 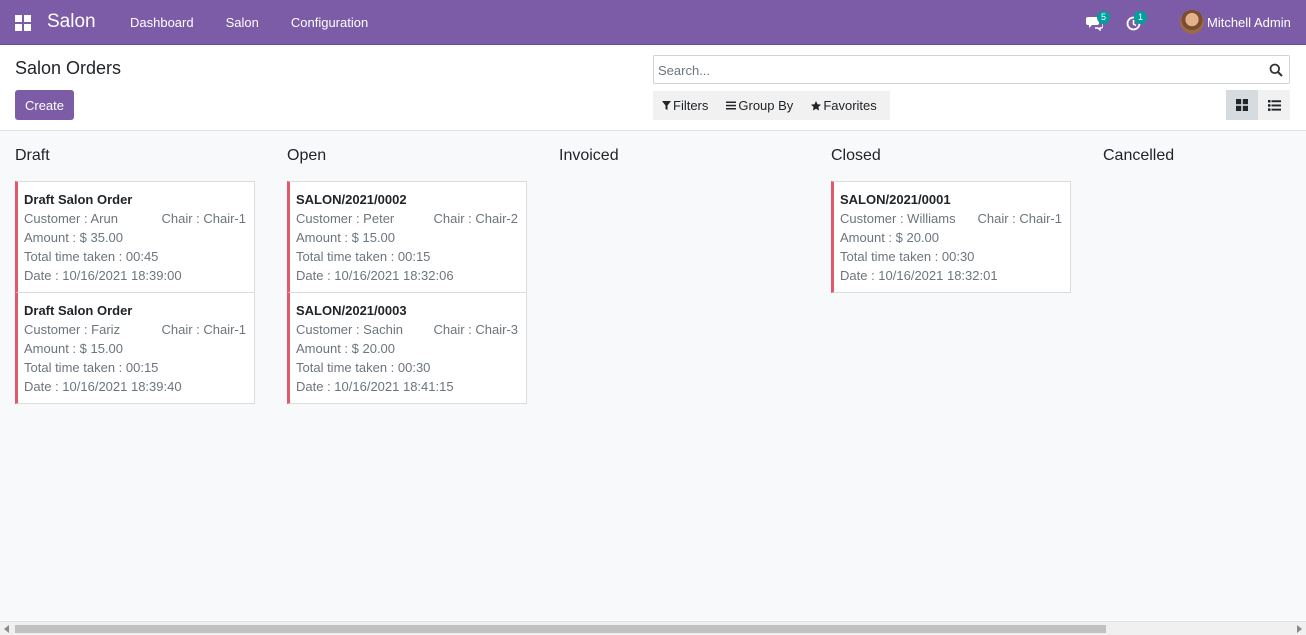 I want to click on list-view-button, so click(x=1274, y=105).